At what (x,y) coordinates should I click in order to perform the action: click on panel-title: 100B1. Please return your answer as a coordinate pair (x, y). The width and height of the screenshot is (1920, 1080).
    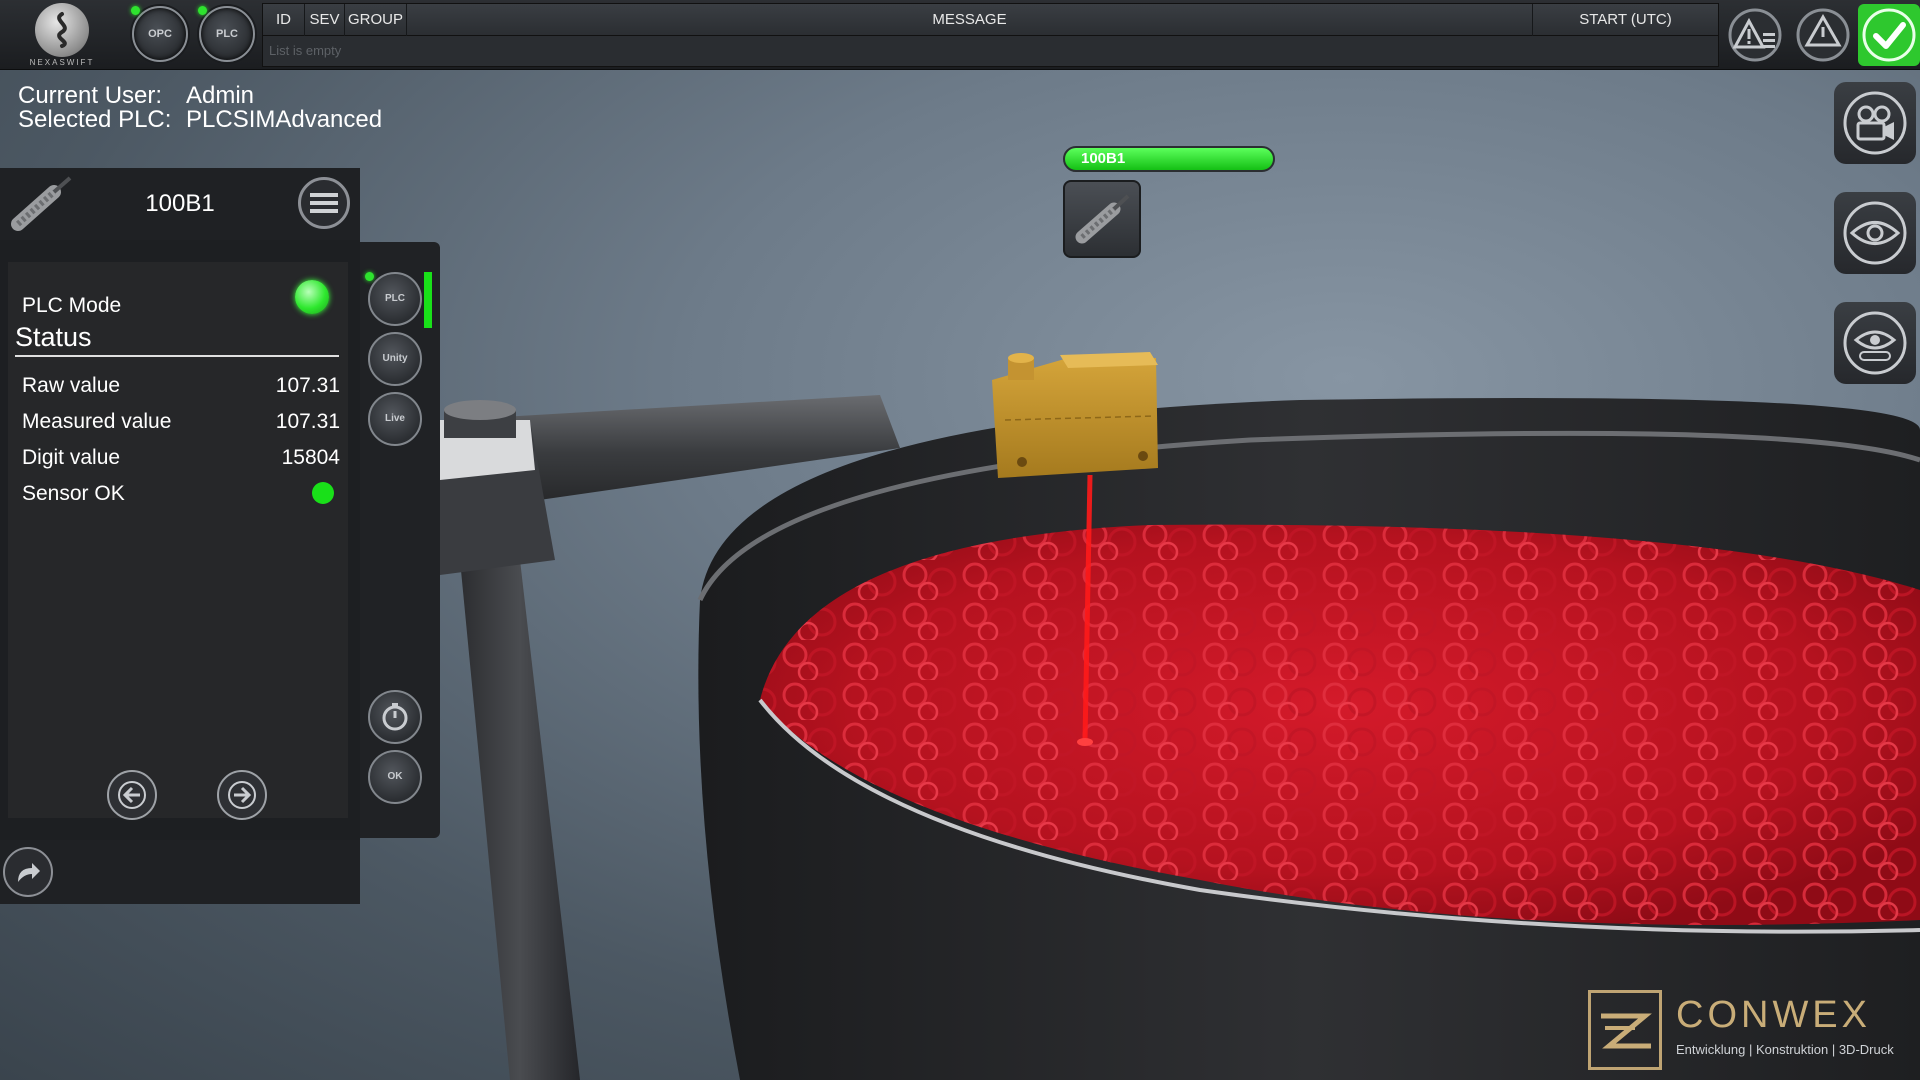
    Looking at the image, I should click on (180, 203).